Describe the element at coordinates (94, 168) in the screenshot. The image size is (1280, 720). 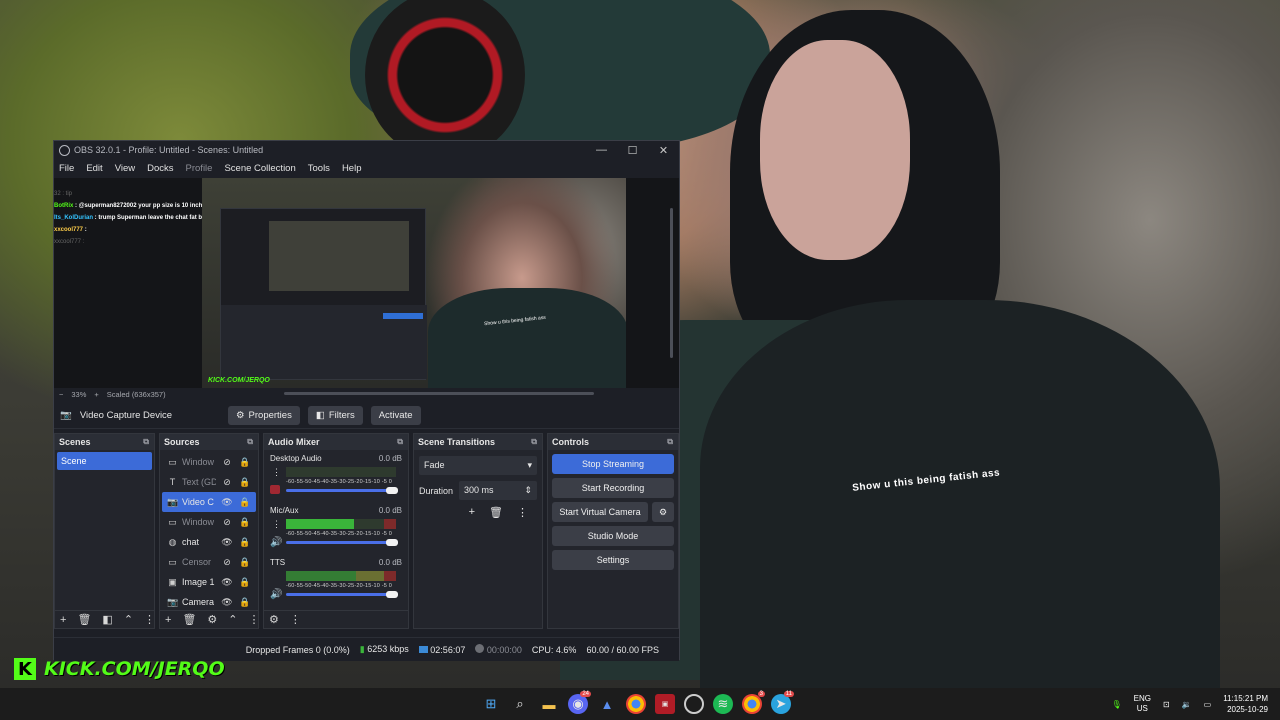
I see `menu-edit: Edit` at that location.